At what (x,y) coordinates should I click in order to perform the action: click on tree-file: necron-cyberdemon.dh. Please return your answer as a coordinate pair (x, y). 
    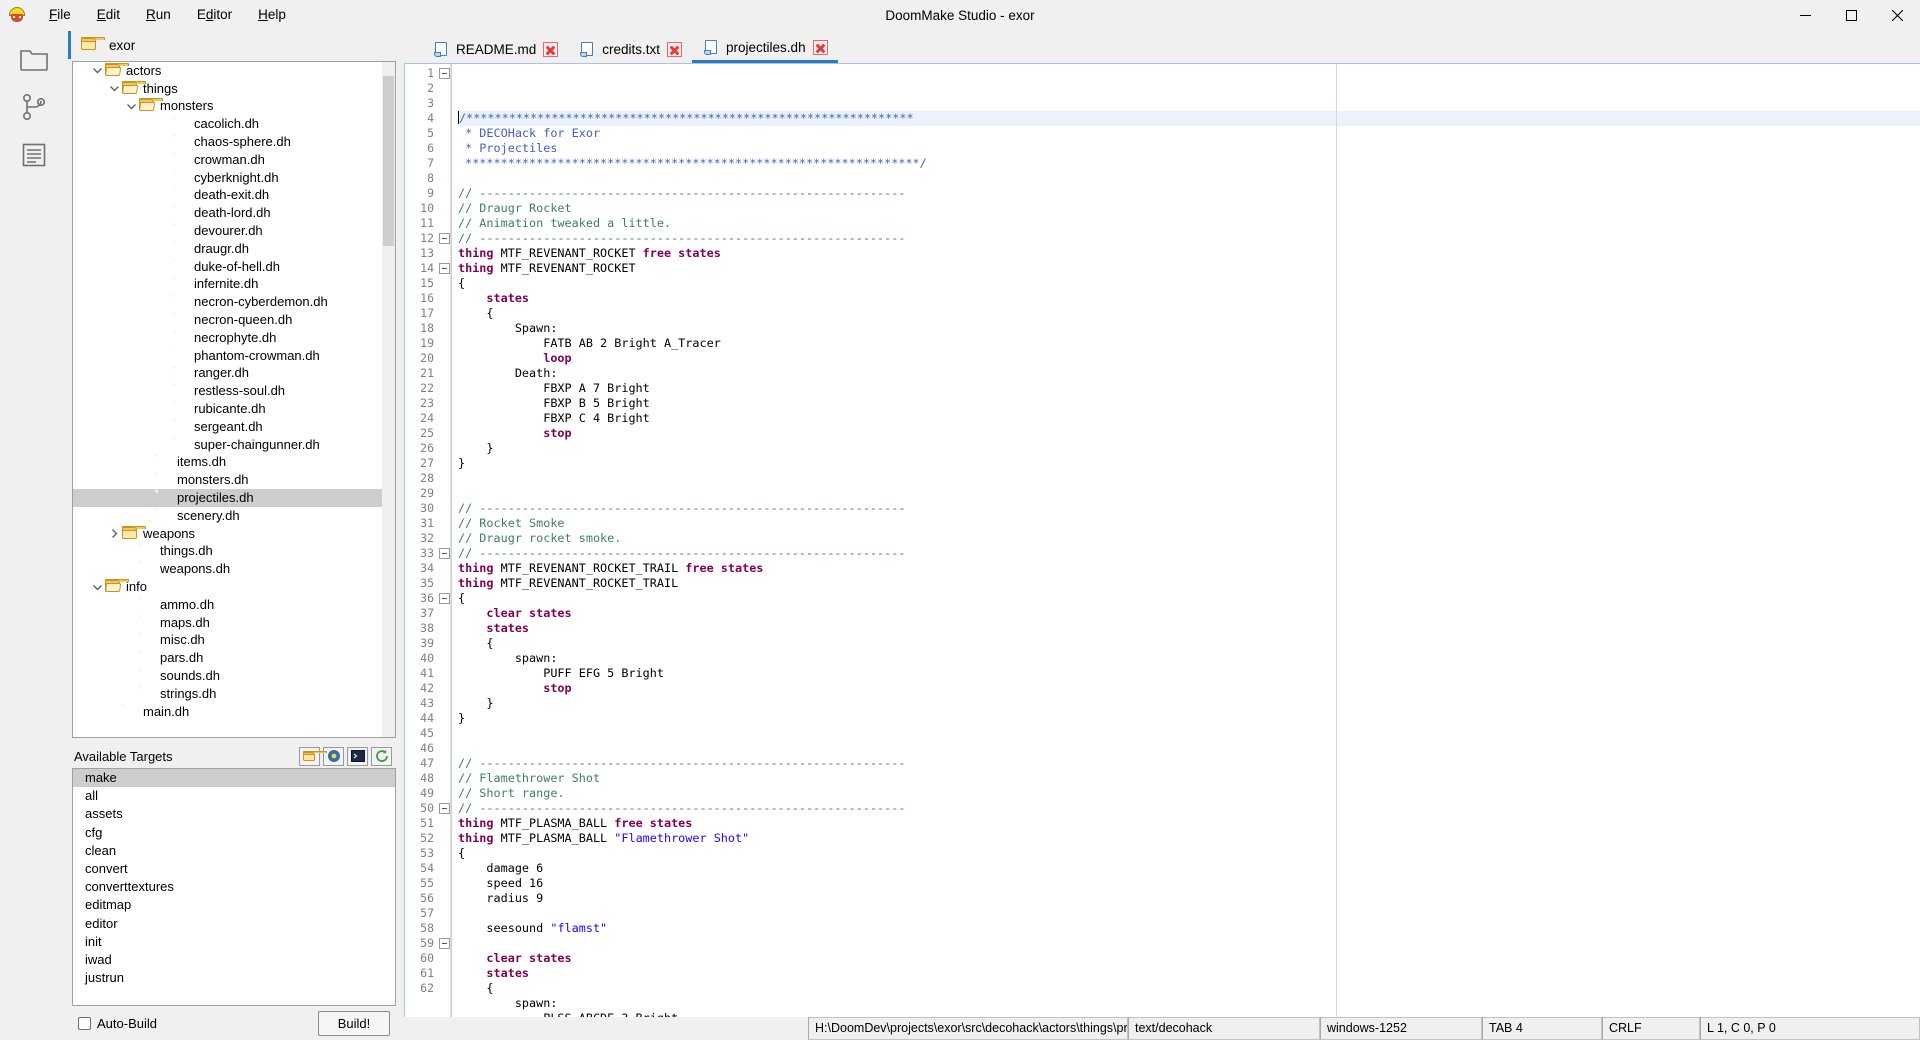
    Looking at the image, I should click on (234, 302).